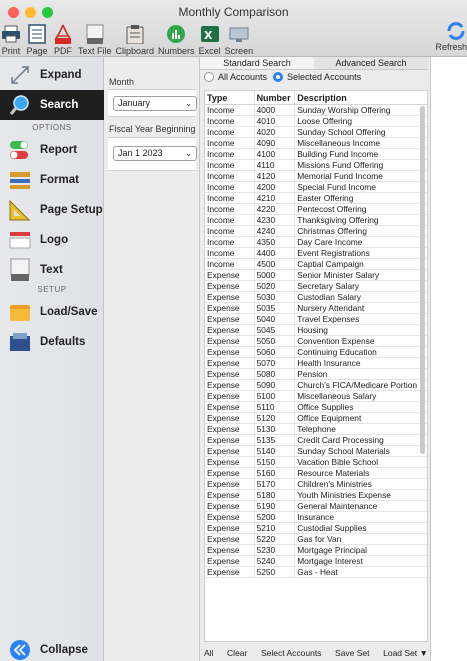 Image resolution: width=467 pixels, height=661 pixels. Describe the element at coordinates (456, 31) in the screenshot. I see `refresh-icon` at that location.